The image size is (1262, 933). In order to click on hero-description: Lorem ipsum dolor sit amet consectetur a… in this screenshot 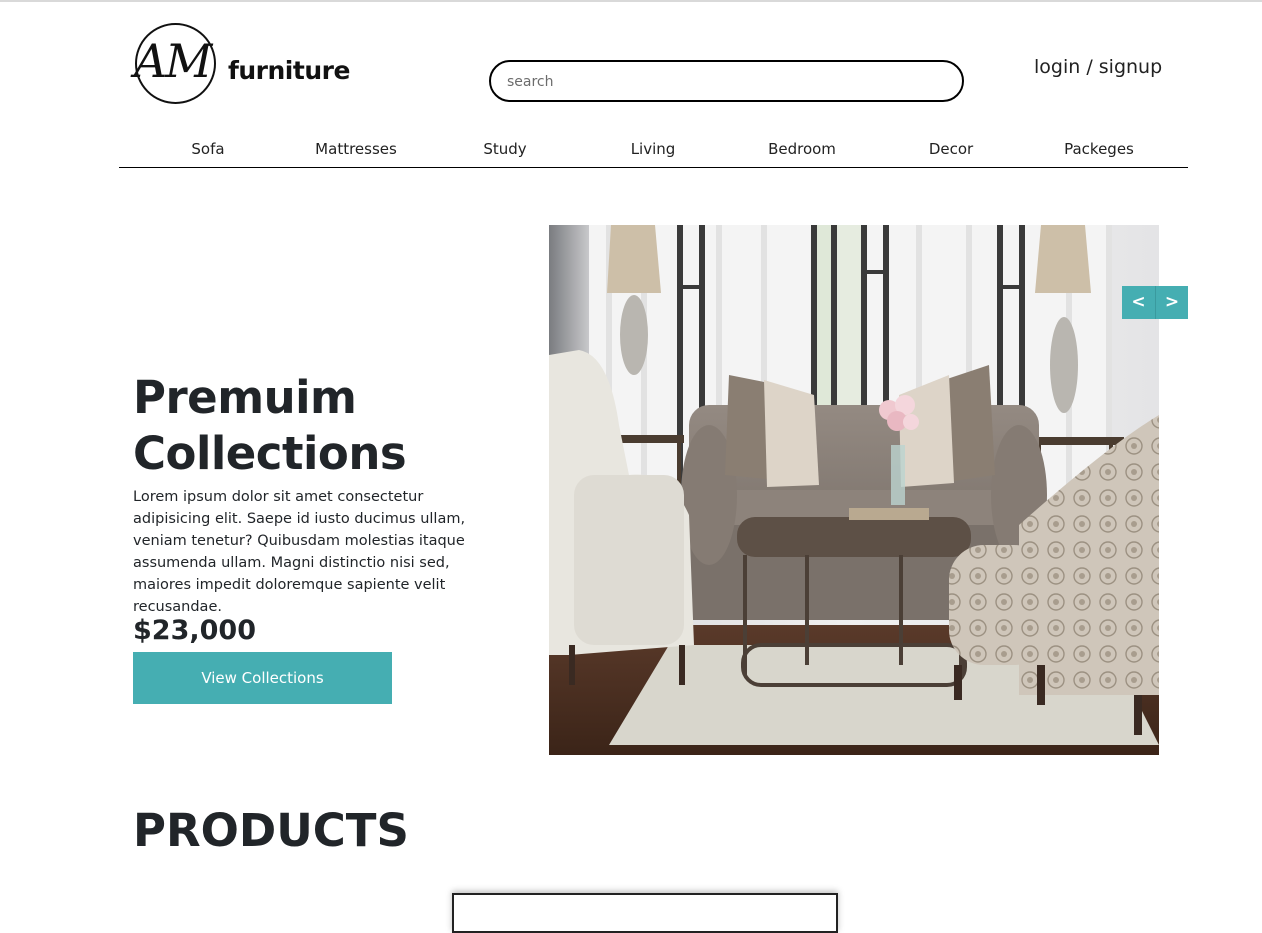, I will do `click(299, 552)`.